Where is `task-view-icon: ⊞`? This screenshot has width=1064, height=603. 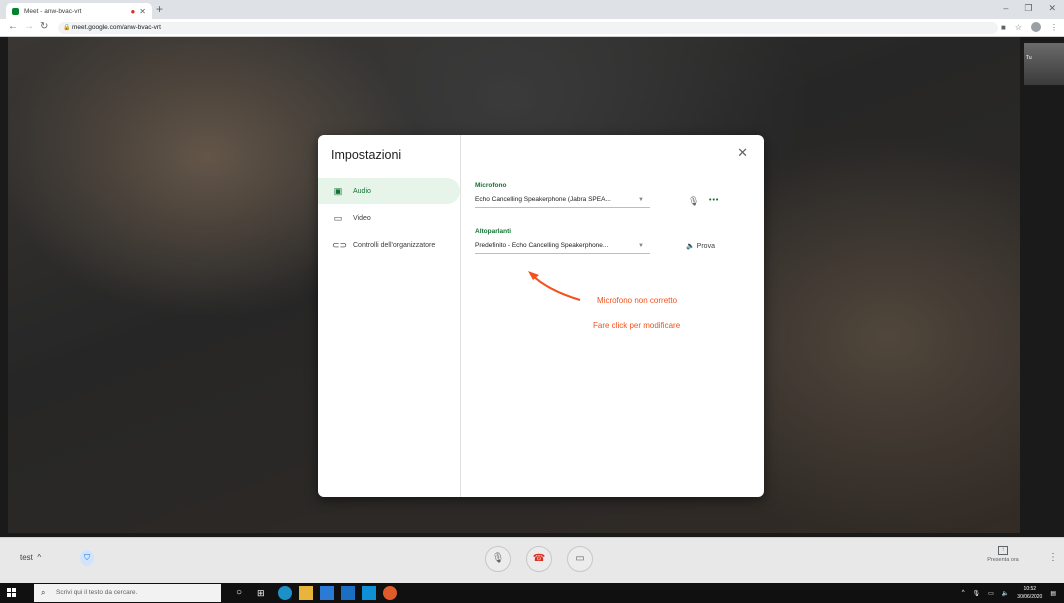 task-view-icon: ⊞ is located at coordinates (264, 593).